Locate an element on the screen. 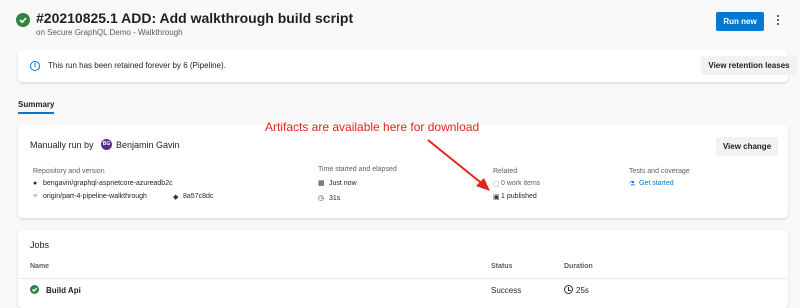  job-status: Success is located at coordinates (506, 290).